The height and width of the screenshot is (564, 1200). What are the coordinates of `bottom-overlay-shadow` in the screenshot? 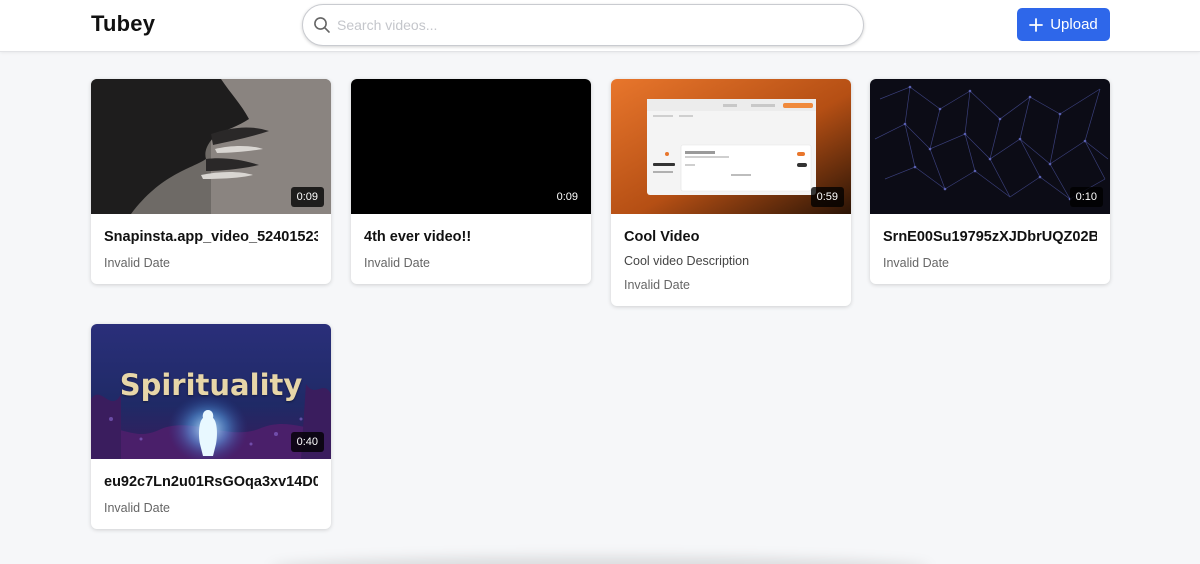 It's located at (600, 560).